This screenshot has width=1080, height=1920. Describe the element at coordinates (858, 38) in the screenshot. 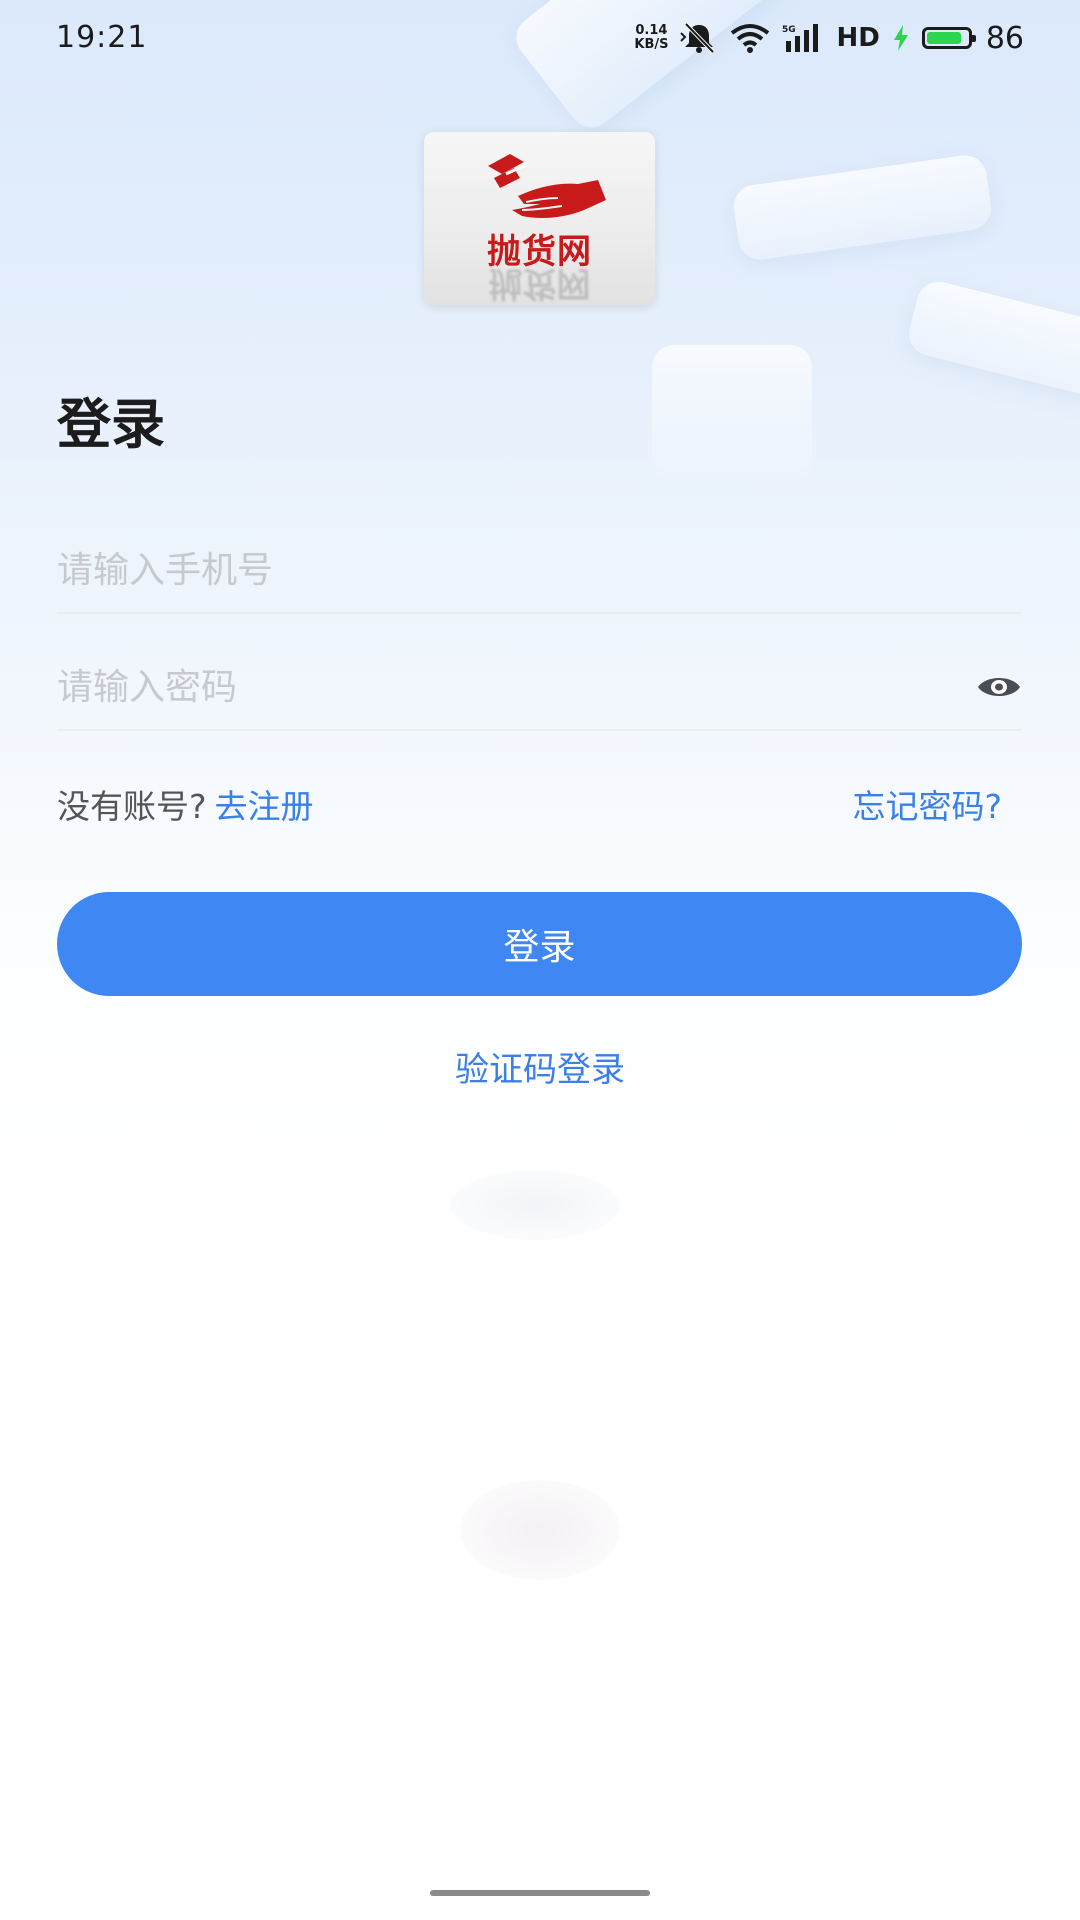

I see `hd-label: HD` at that location.